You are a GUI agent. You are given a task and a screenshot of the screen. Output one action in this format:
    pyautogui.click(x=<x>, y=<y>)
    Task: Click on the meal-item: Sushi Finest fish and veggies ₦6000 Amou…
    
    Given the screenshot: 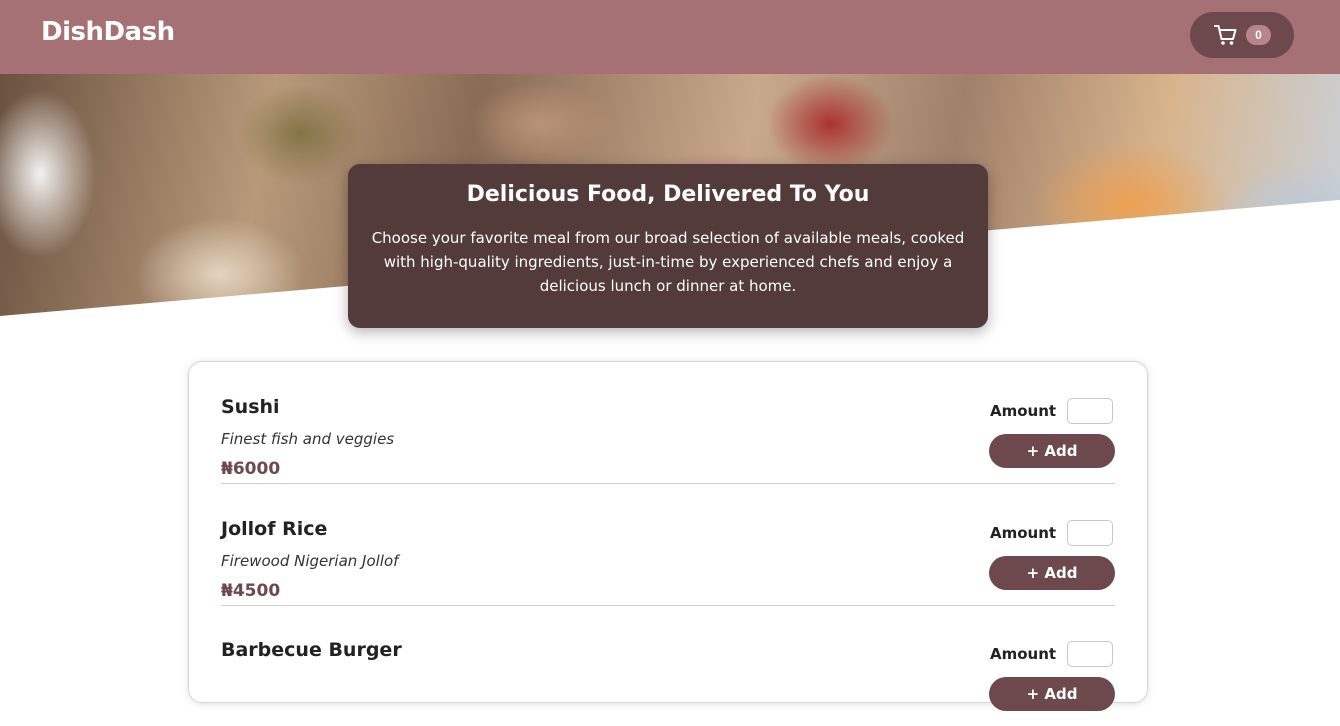 What is the action you would take?
    pyautogui.click(x=668, y=423)
    